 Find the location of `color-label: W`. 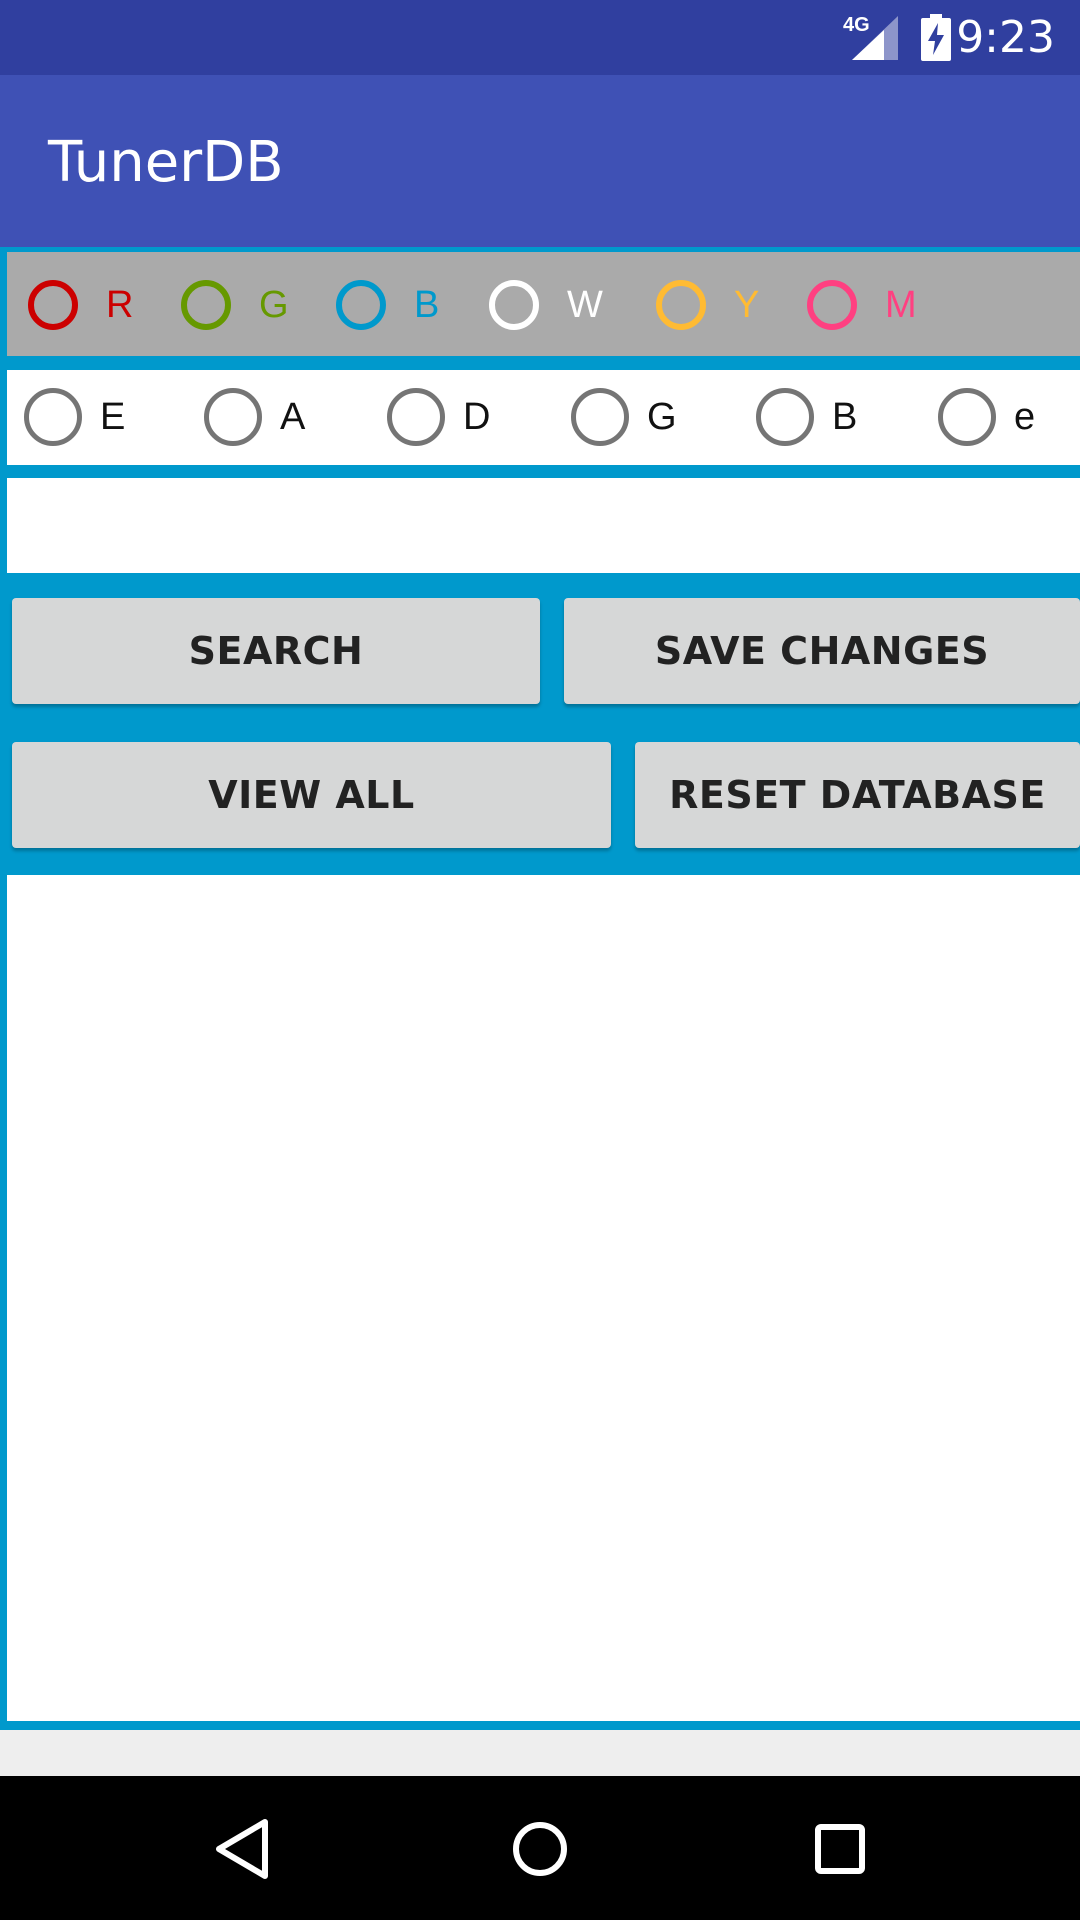

color-label: W is located at coordinates (585, 304).